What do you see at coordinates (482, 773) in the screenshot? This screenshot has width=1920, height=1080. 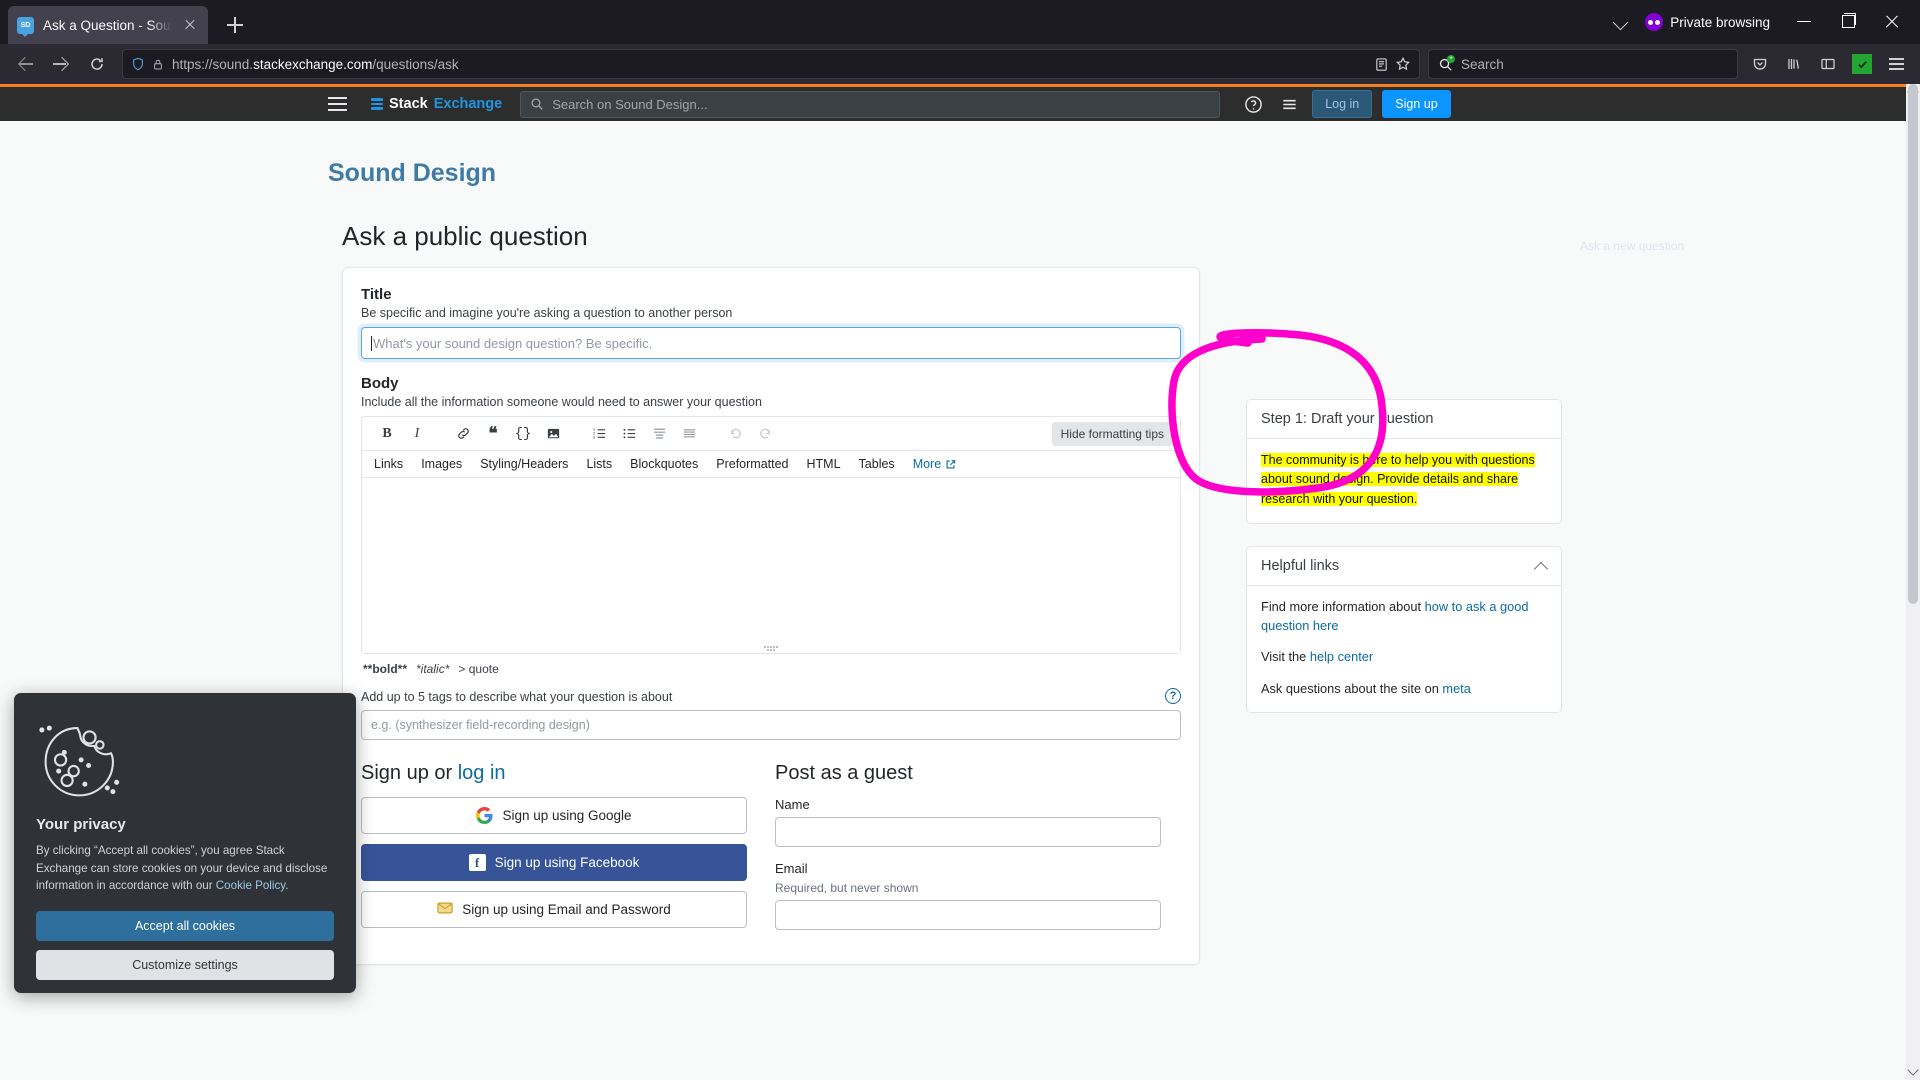 I see `login-link: log in` at bounding box center [482, 773].